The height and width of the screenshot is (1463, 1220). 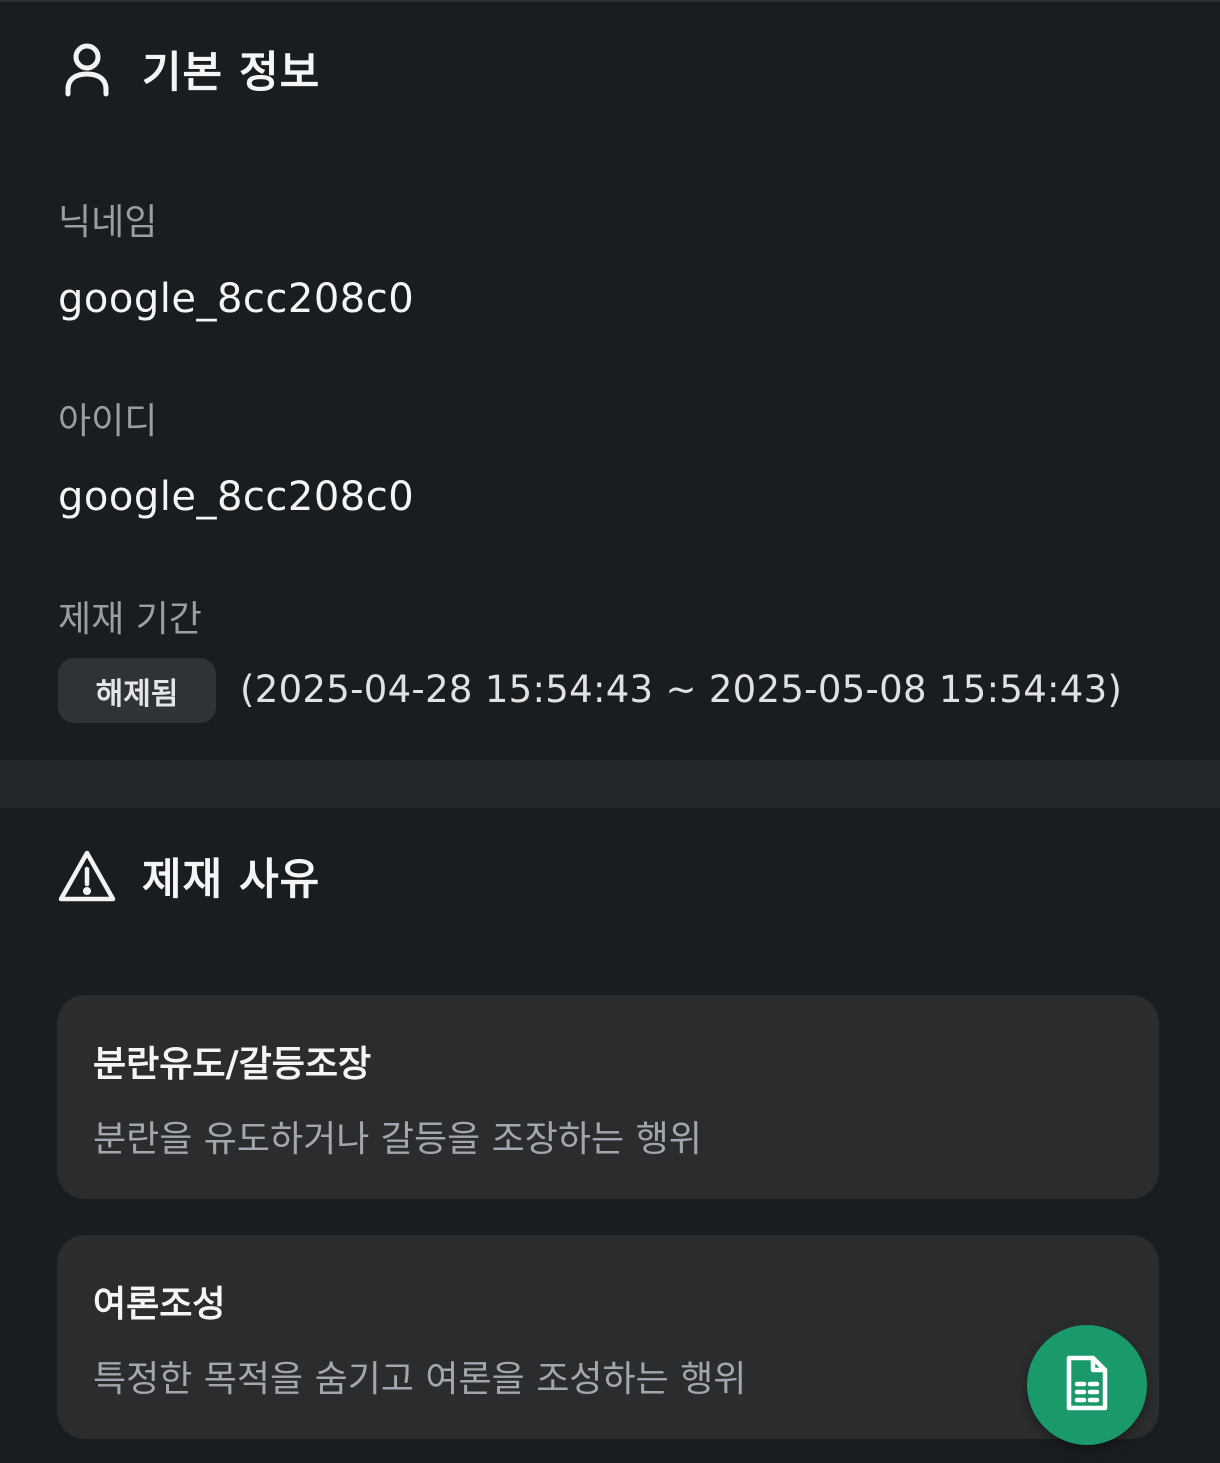 What do you see at coordinates (137, 690) in the screenshot?
I see `status-badge: 해제됨` at bounding box center [137, 690].